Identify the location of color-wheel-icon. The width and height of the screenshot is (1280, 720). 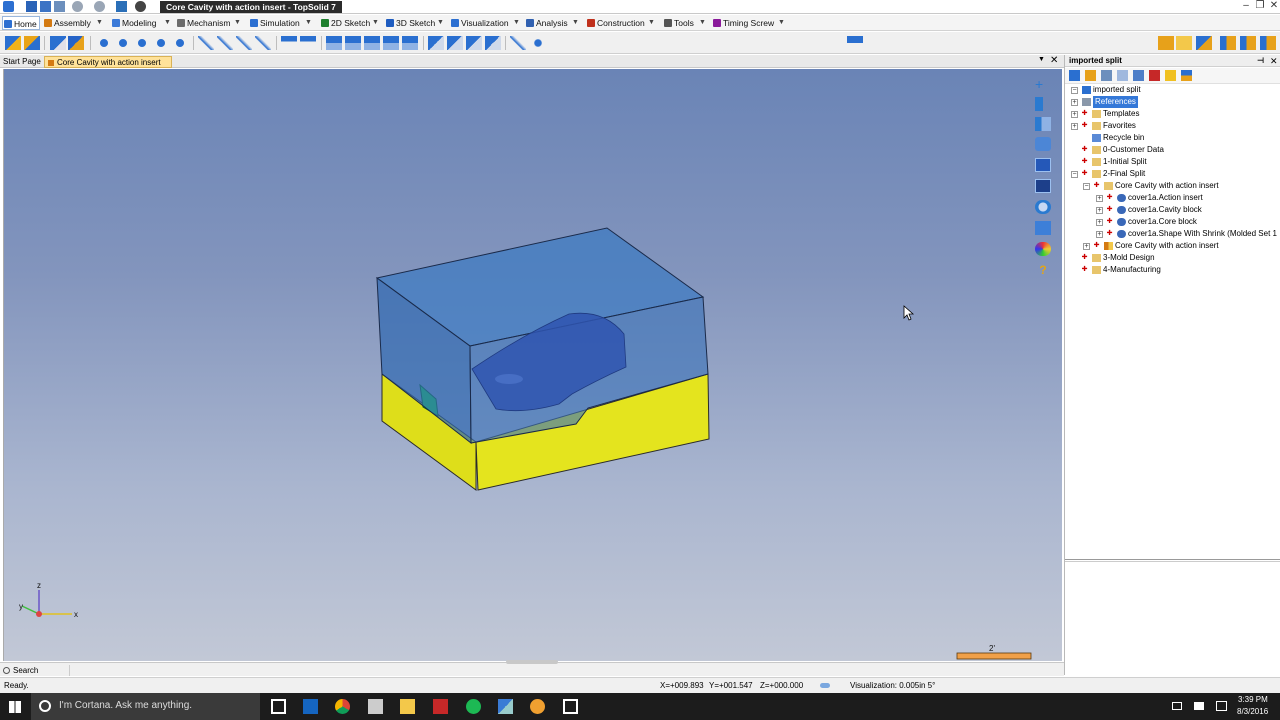
(1043, 249).